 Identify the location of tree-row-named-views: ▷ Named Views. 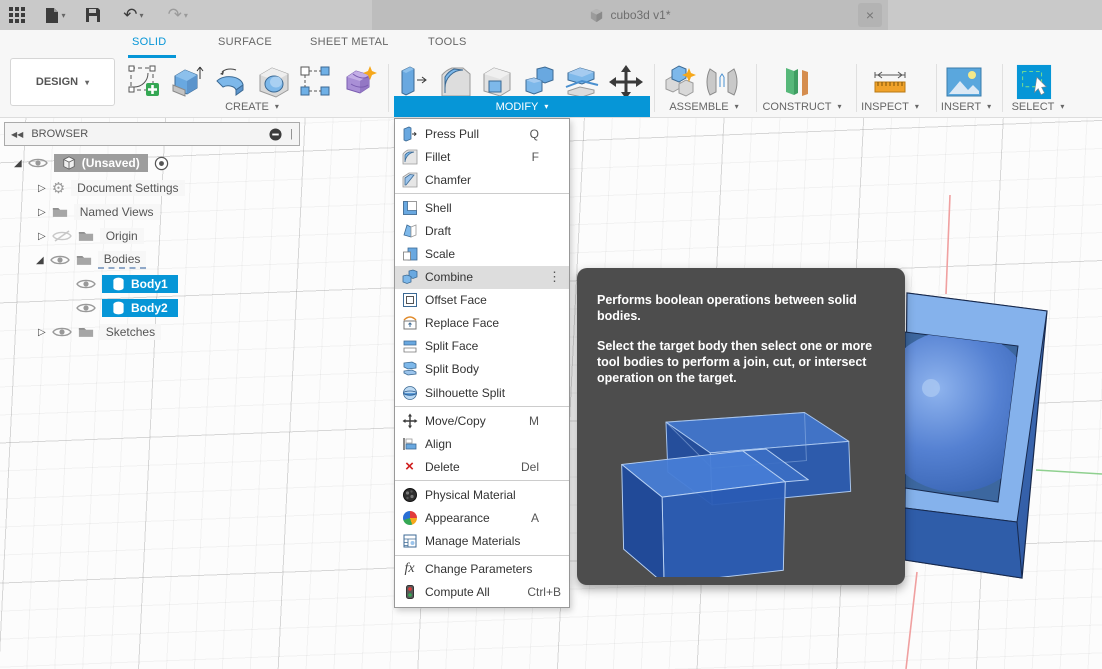
(99, 212).